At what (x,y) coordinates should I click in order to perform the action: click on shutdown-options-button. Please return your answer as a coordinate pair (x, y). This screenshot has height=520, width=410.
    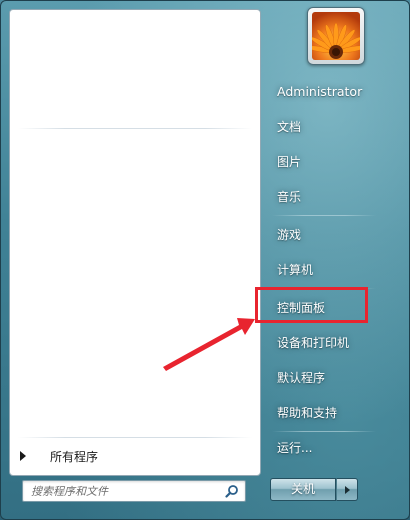
    Looking at the image, I should click on (347, 489).